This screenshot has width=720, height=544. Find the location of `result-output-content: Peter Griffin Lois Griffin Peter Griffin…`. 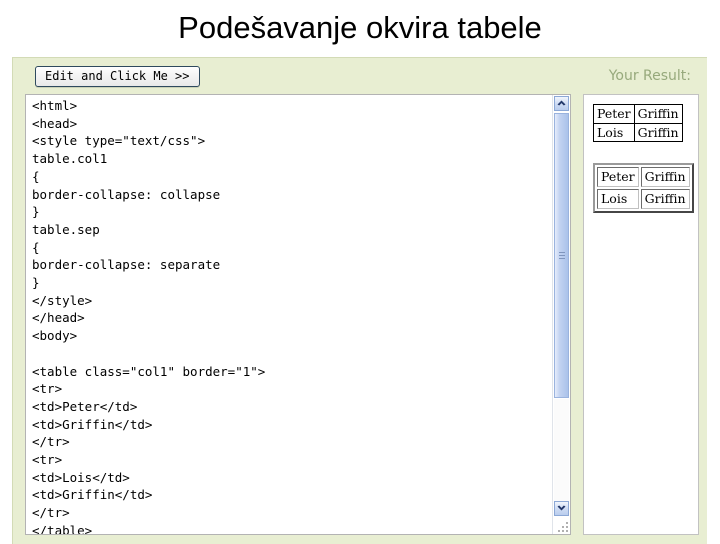

result-output-content: Peter Griffin Lois Griffin Peter Griffin… is located at coordinates (641, 154).